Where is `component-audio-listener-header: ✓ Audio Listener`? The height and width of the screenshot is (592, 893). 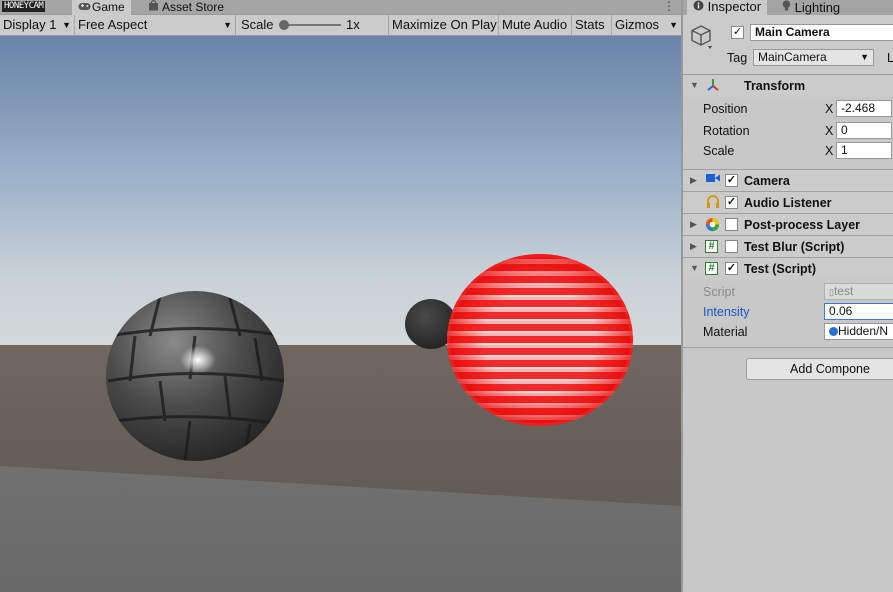
component-audio-listener-header: ✓ Audio Listener is located at coordinates (788, 202).